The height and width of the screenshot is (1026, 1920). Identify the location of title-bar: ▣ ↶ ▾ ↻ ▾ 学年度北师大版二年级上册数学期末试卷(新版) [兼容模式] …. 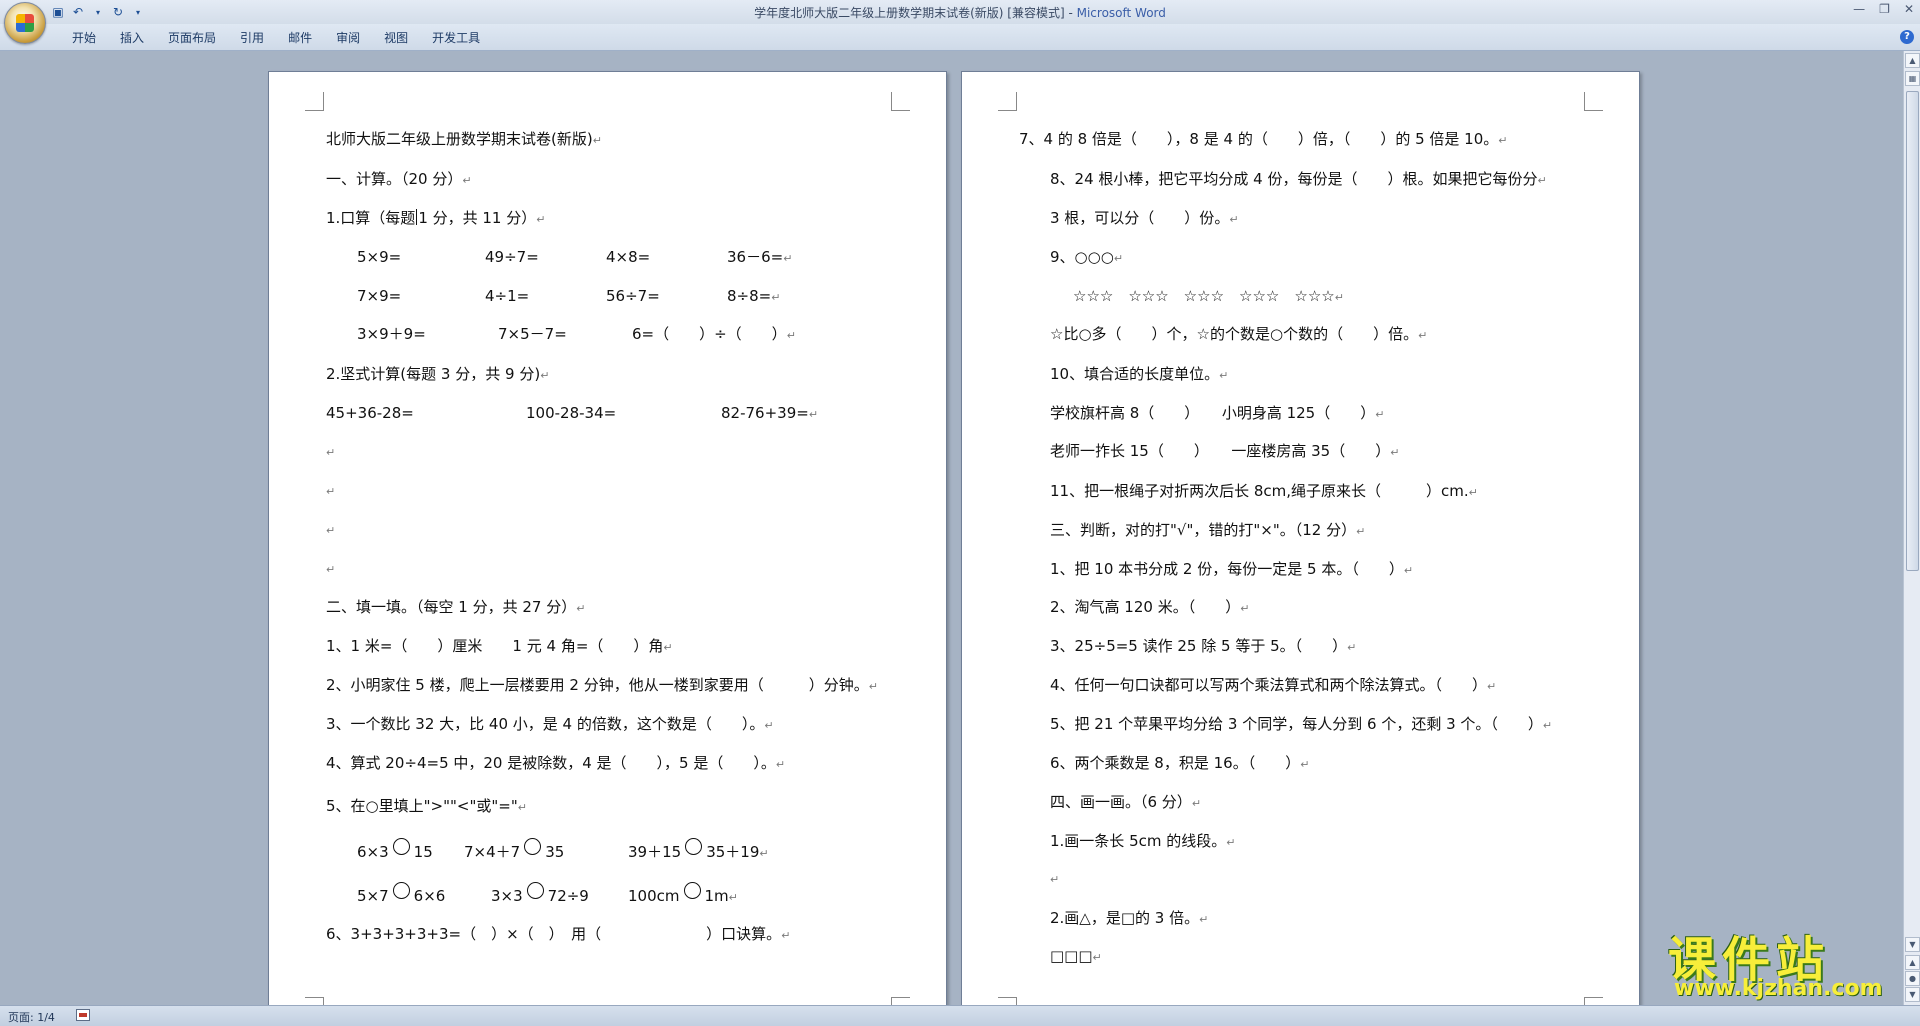
(960, 22).